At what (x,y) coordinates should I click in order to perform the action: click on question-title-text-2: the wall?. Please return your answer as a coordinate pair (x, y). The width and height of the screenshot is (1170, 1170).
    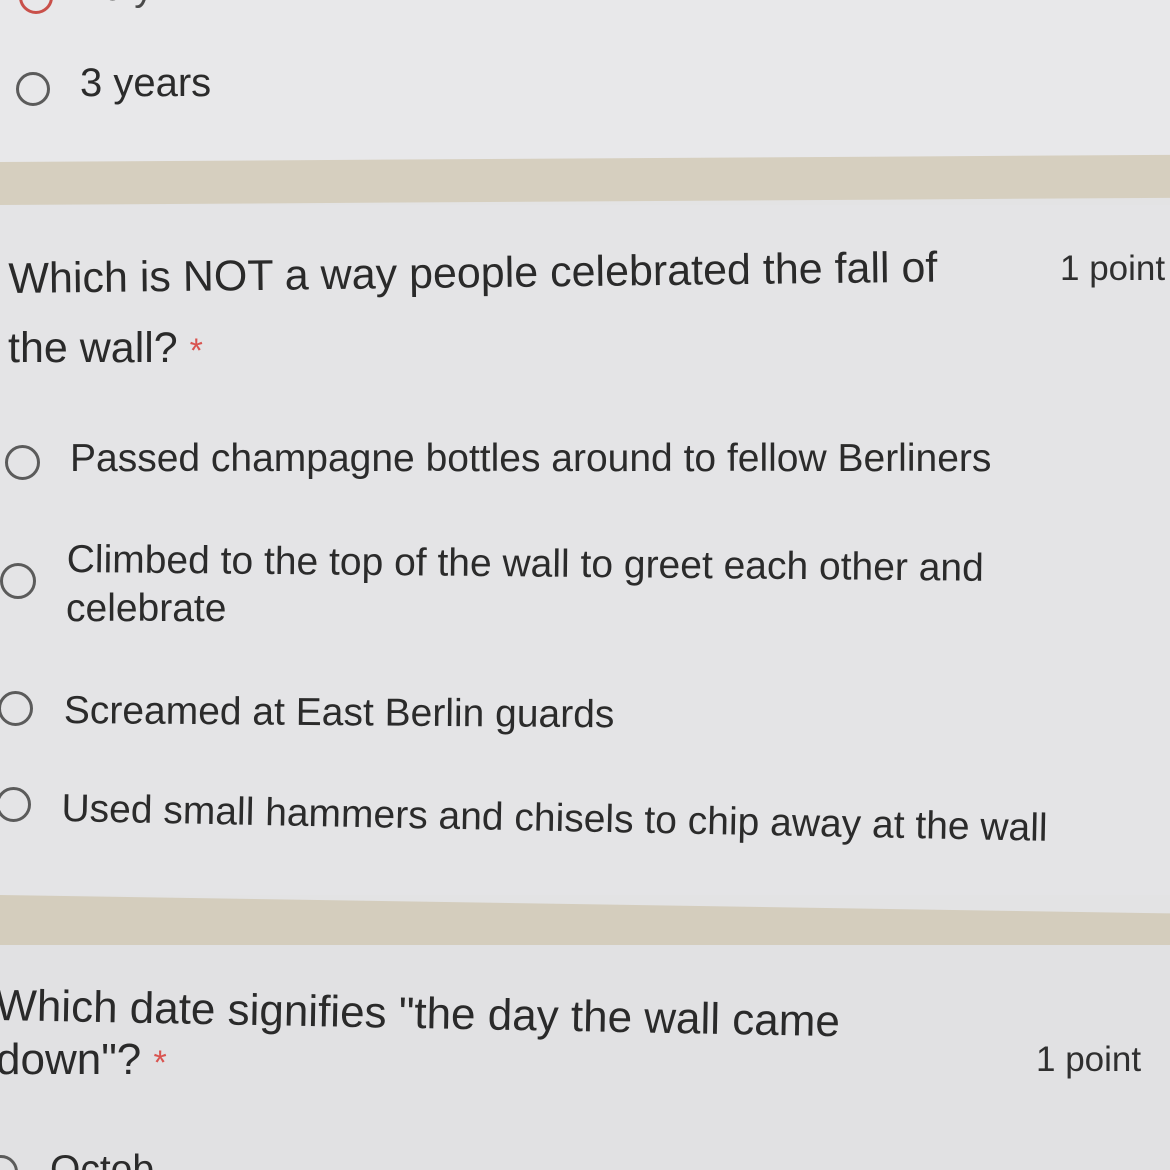
    Looking at the image, I should click on (93, 348).